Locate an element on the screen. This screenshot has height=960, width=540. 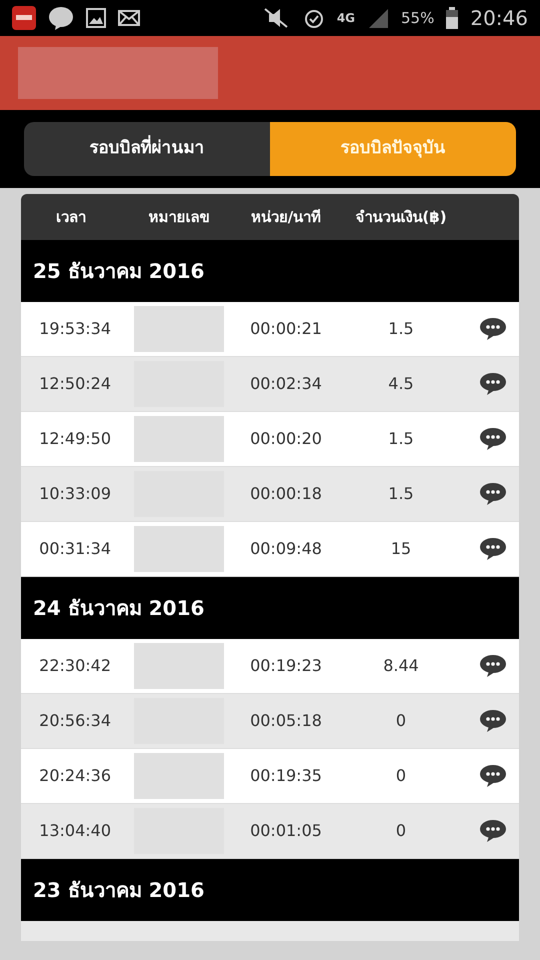
time-cell-text: 12:50:24 is located at coordinates (75, 384).